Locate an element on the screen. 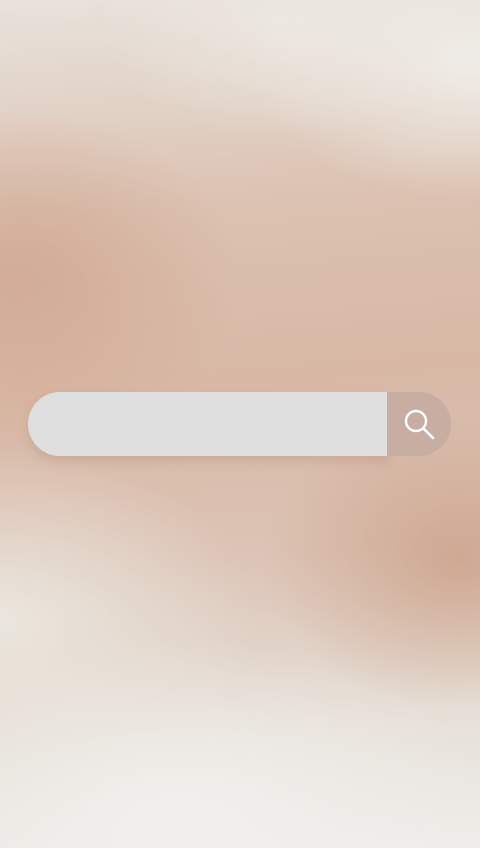 The image size is (480, 848). search-icon is located at coordinates (419, 424).